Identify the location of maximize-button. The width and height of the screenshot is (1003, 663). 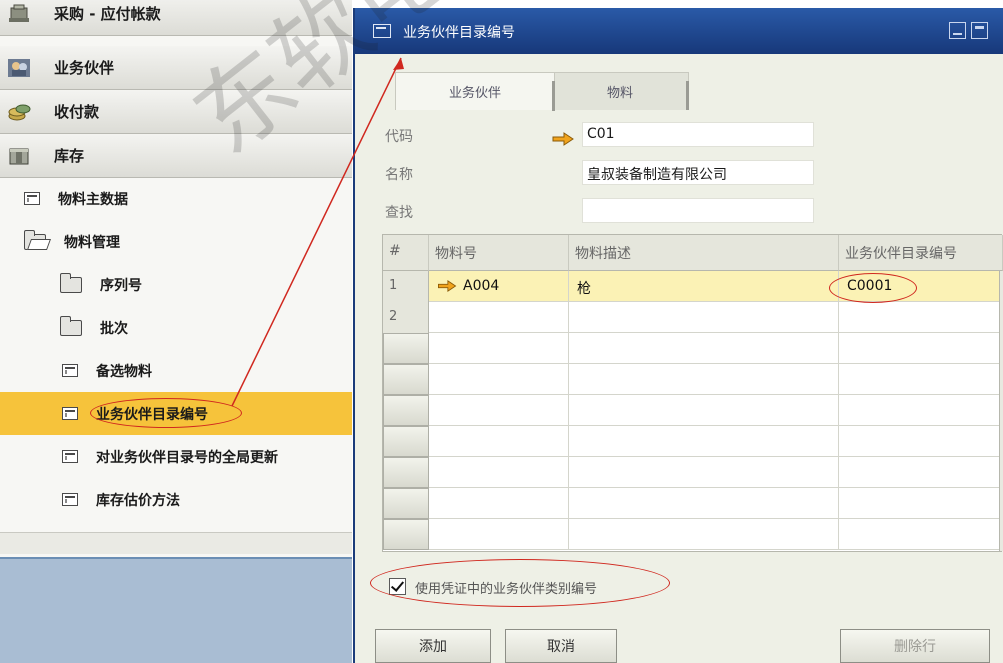
(979, 30).